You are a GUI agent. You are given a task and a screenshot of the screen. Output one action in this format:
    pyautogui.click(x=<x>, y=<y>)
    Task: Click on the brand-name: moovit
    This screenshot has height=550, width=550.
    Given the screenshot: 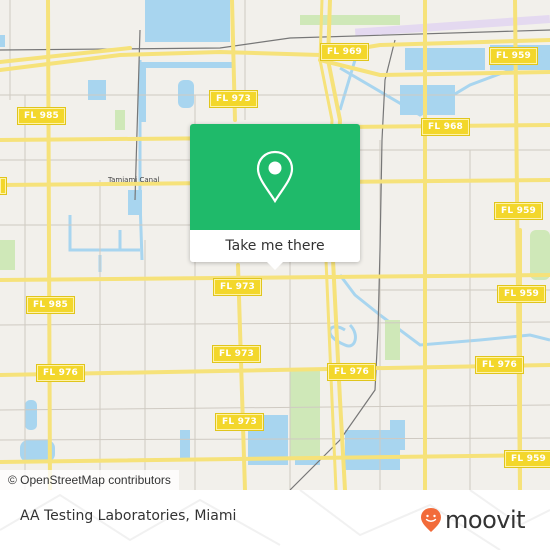 What is the action you would take?
    pyautogui.click(x=485, y=520)
    